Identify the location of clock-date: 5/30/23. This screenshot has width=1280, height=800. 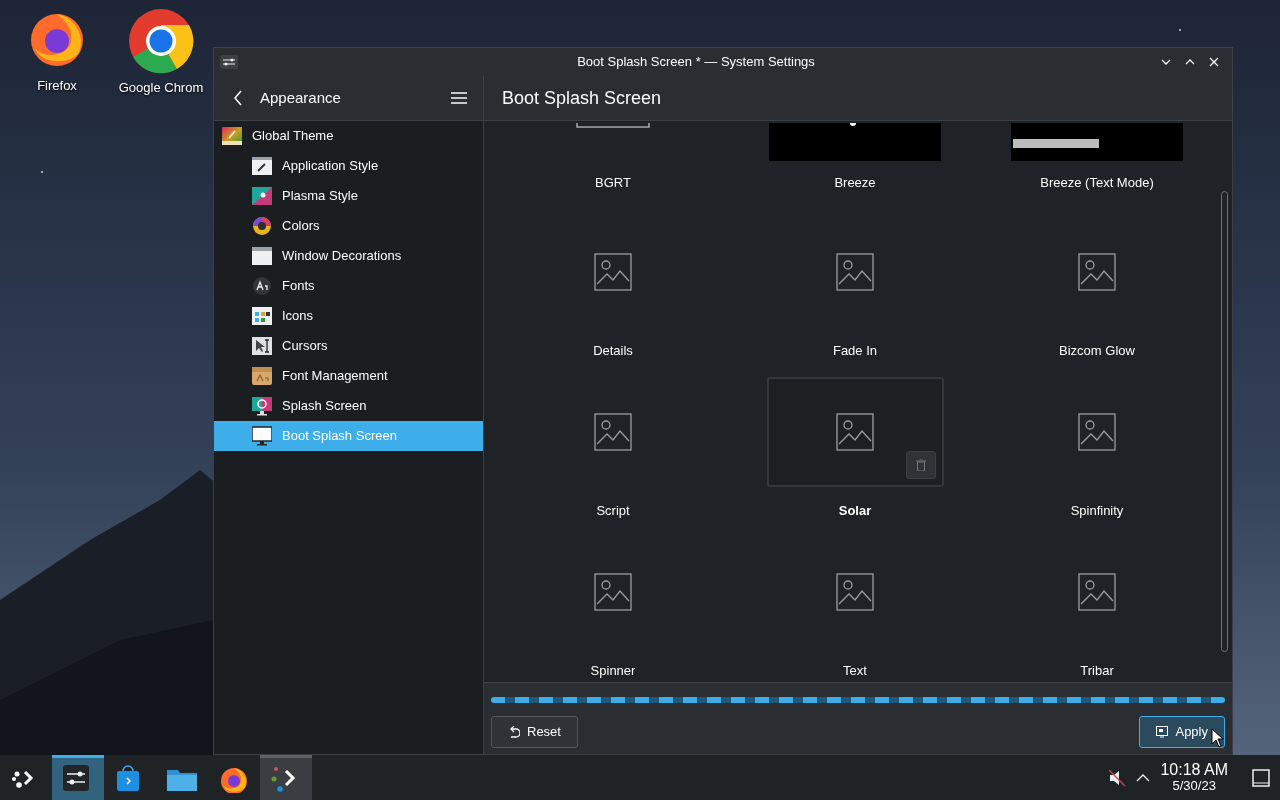
(1194, 786).